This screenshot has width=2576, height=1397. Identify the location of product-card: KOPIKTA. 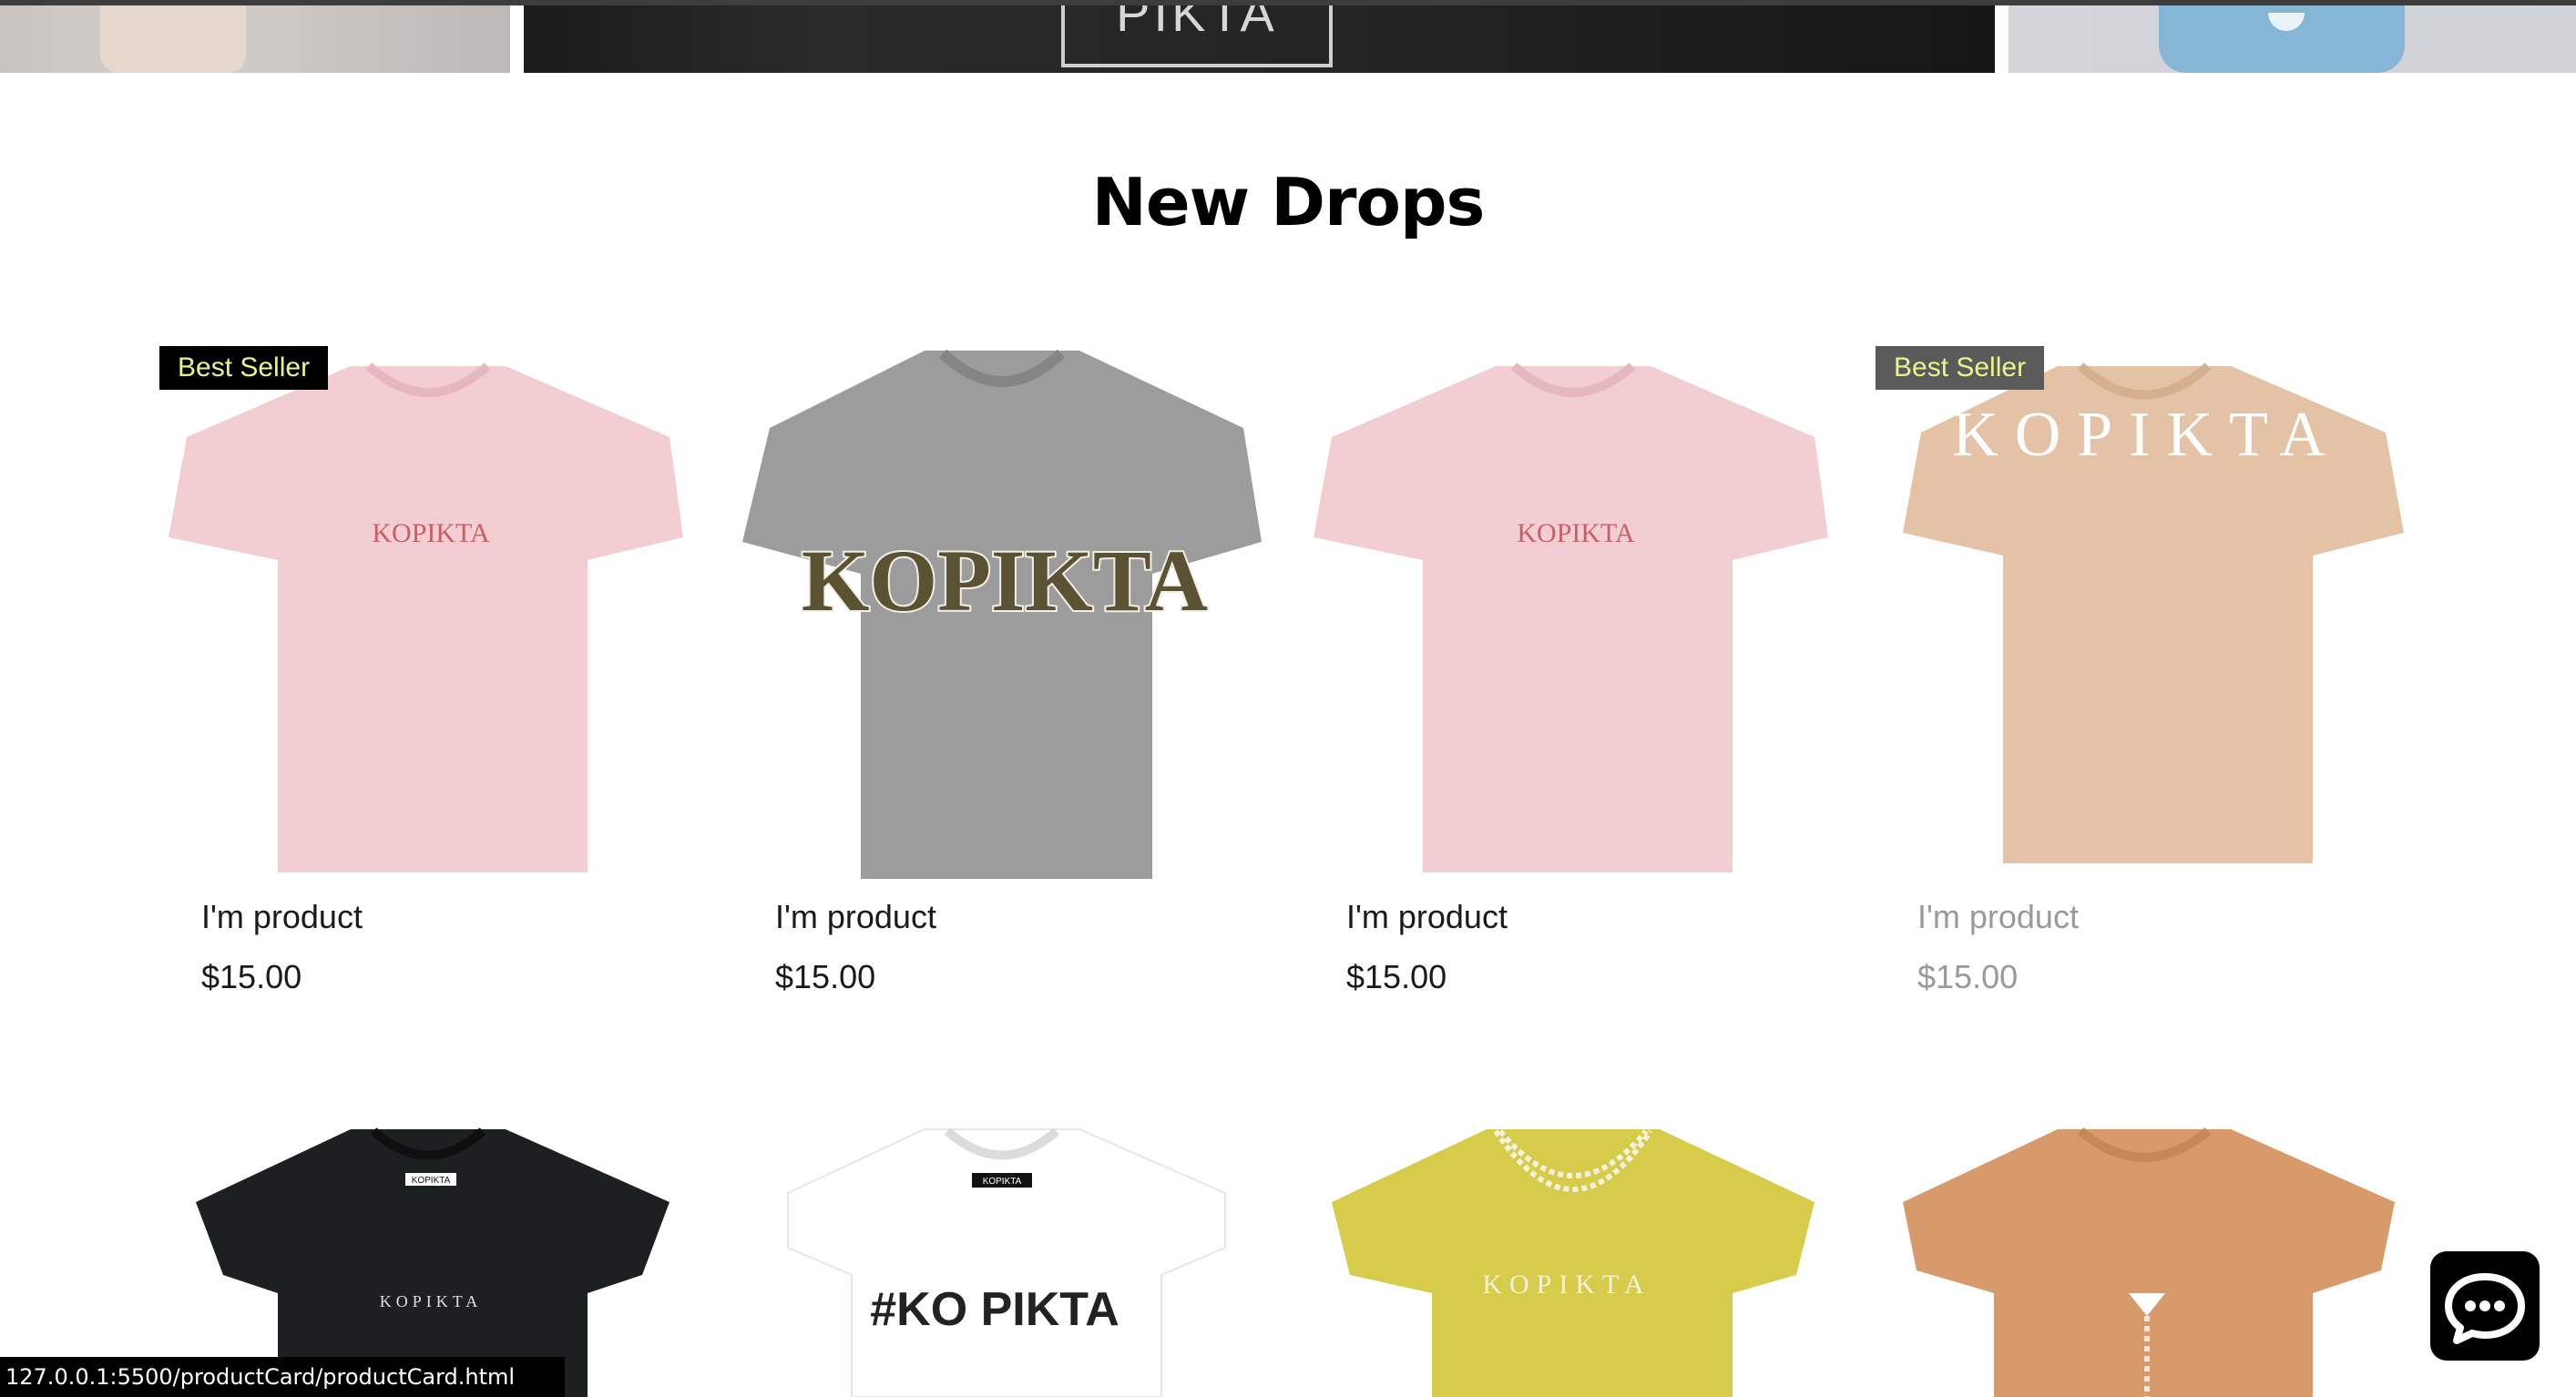
(1573, 1254).